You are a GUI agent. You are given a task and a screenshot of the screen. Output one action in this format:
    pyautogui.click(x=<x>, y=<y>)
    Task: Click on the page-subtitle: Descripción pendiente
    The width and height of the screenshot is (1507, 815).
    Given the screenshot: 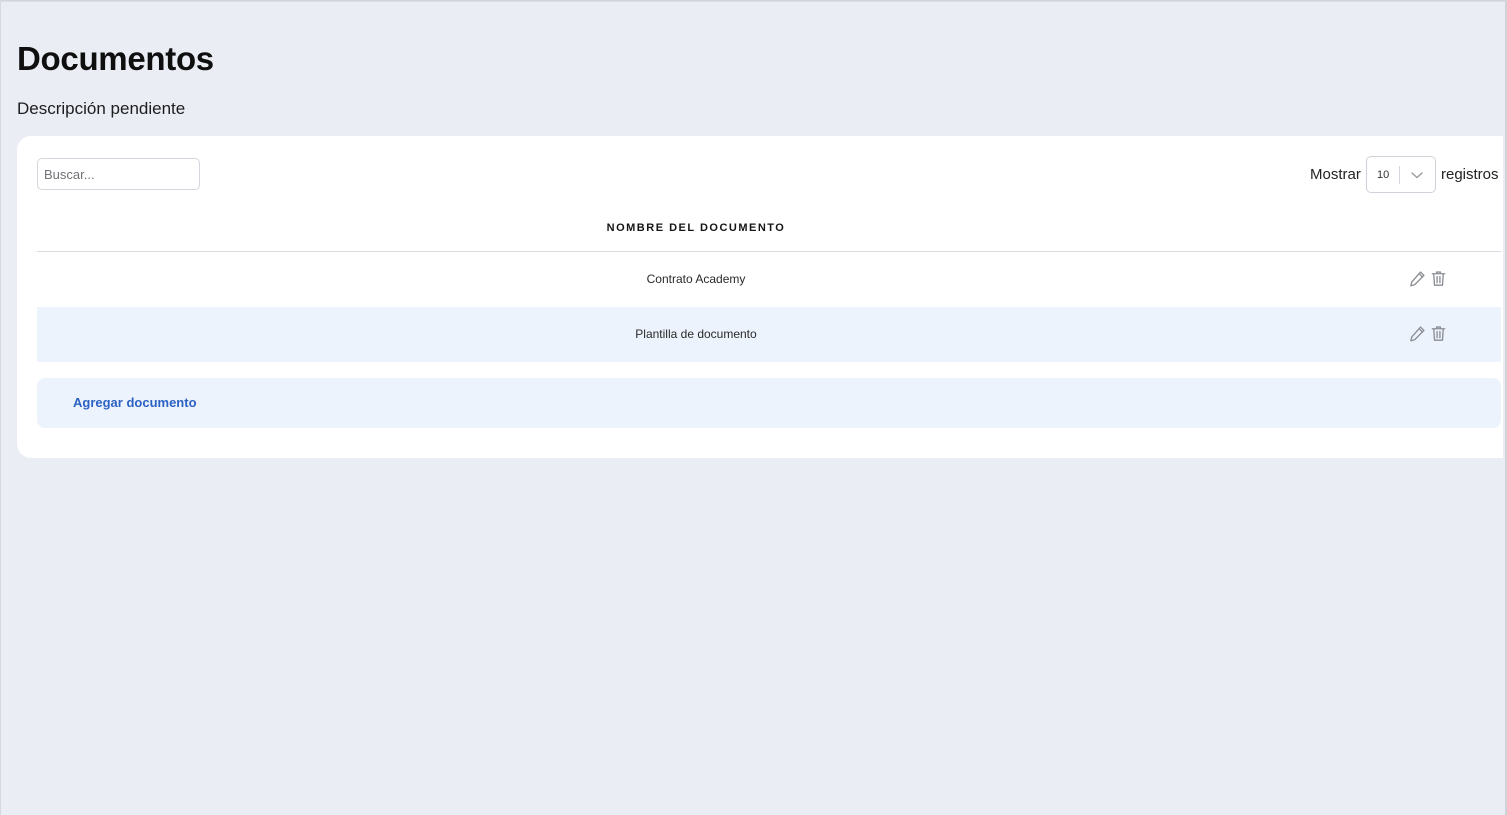 What is the action you would take?
    pyautogui.click(x=101, y=108)
    